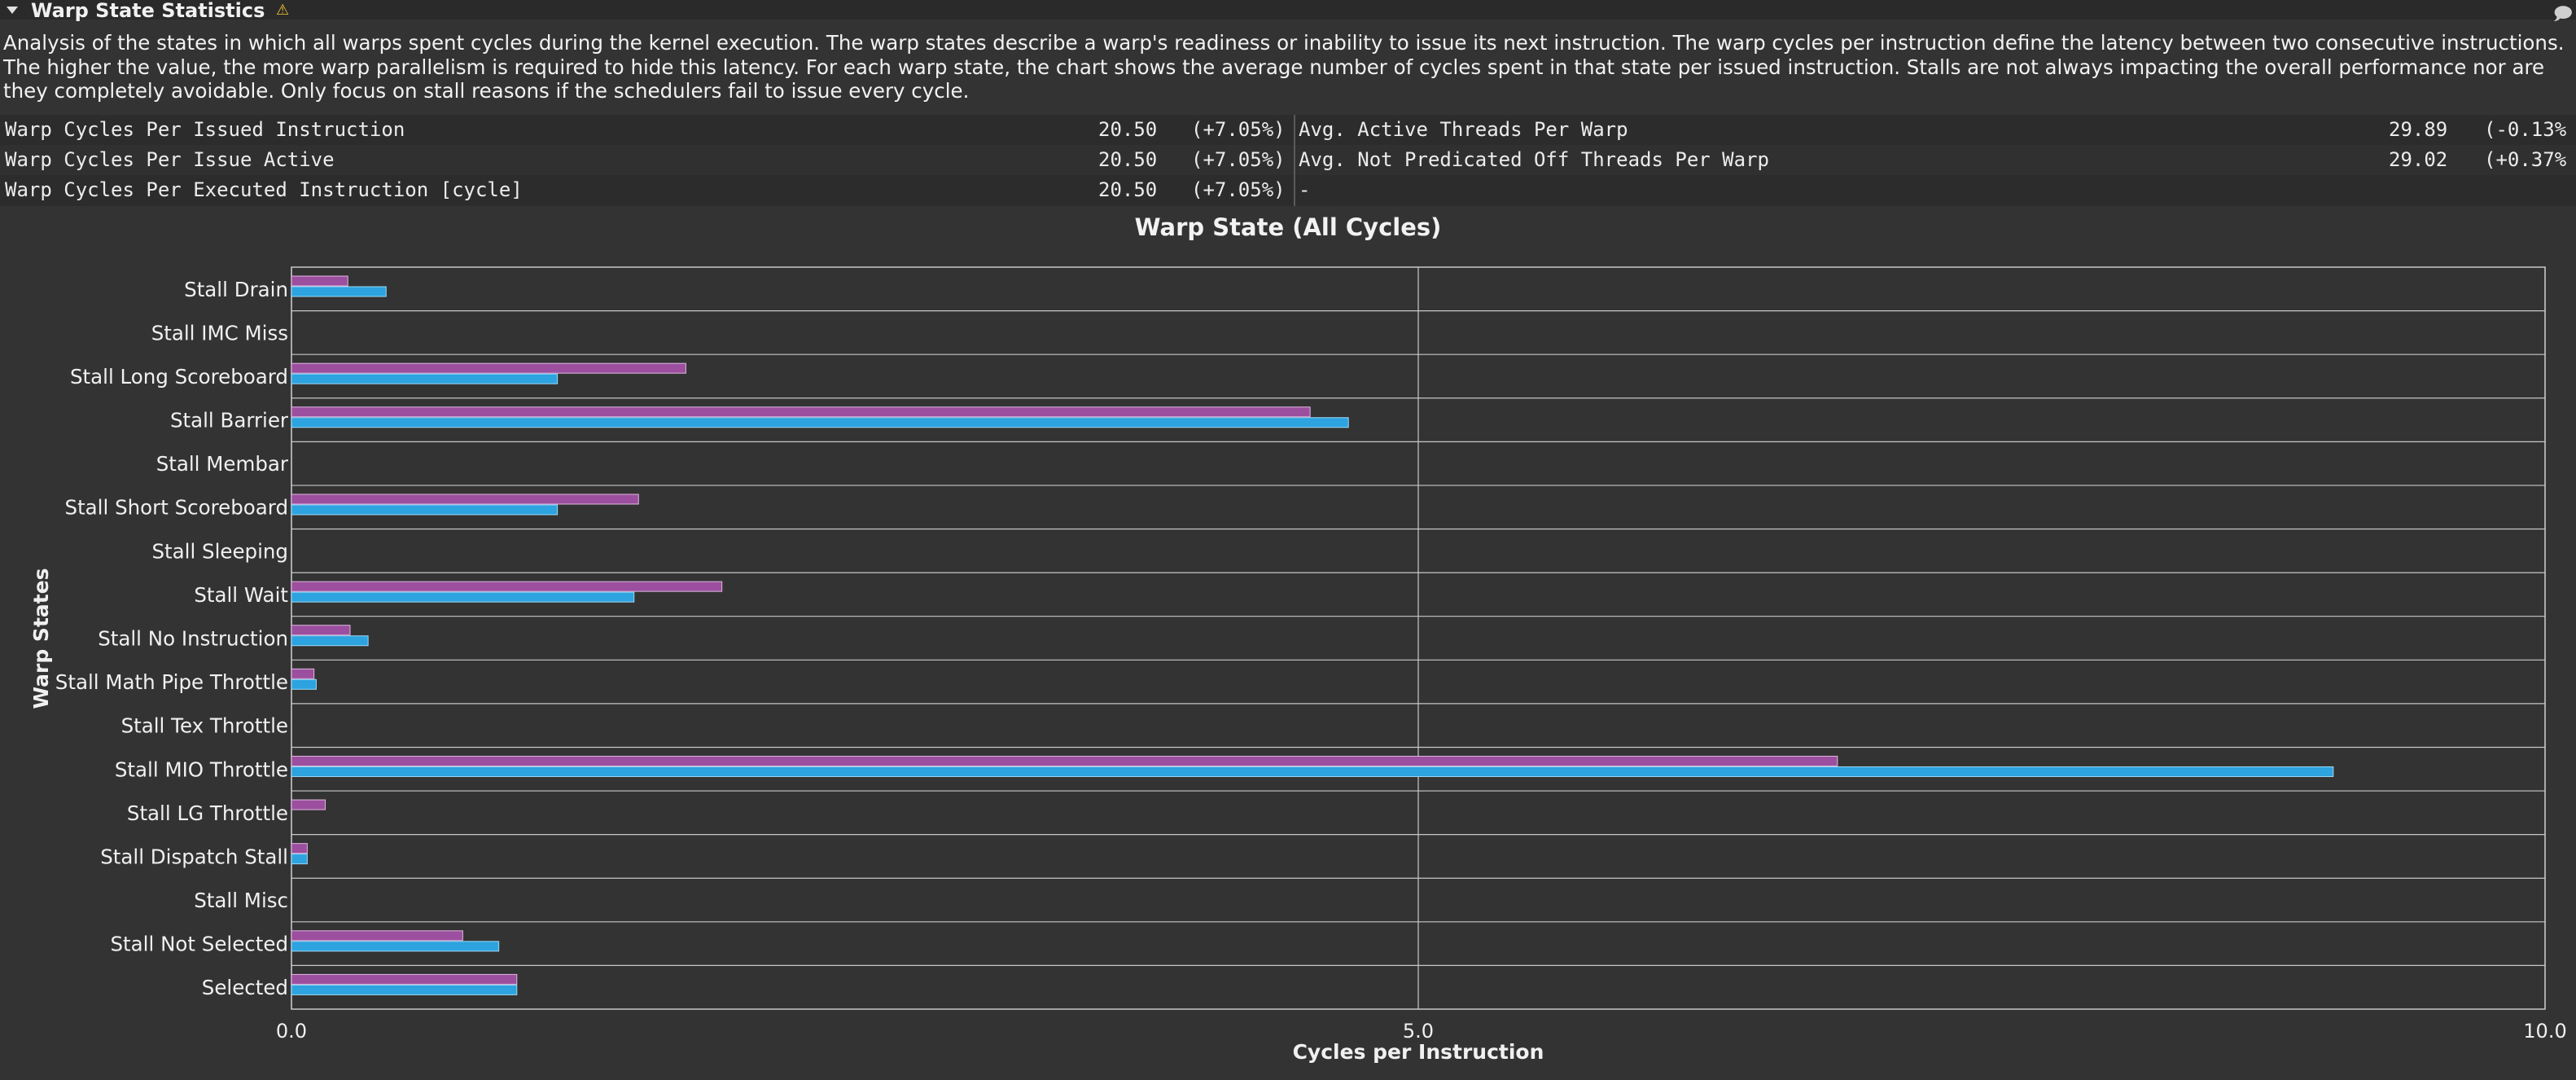 The image size is (2576, 1080). What do you see at coordinates (204, 726) in the screenshot?
I see `category-label: Stall Tex Throttle` at bounding box center [204, 726].